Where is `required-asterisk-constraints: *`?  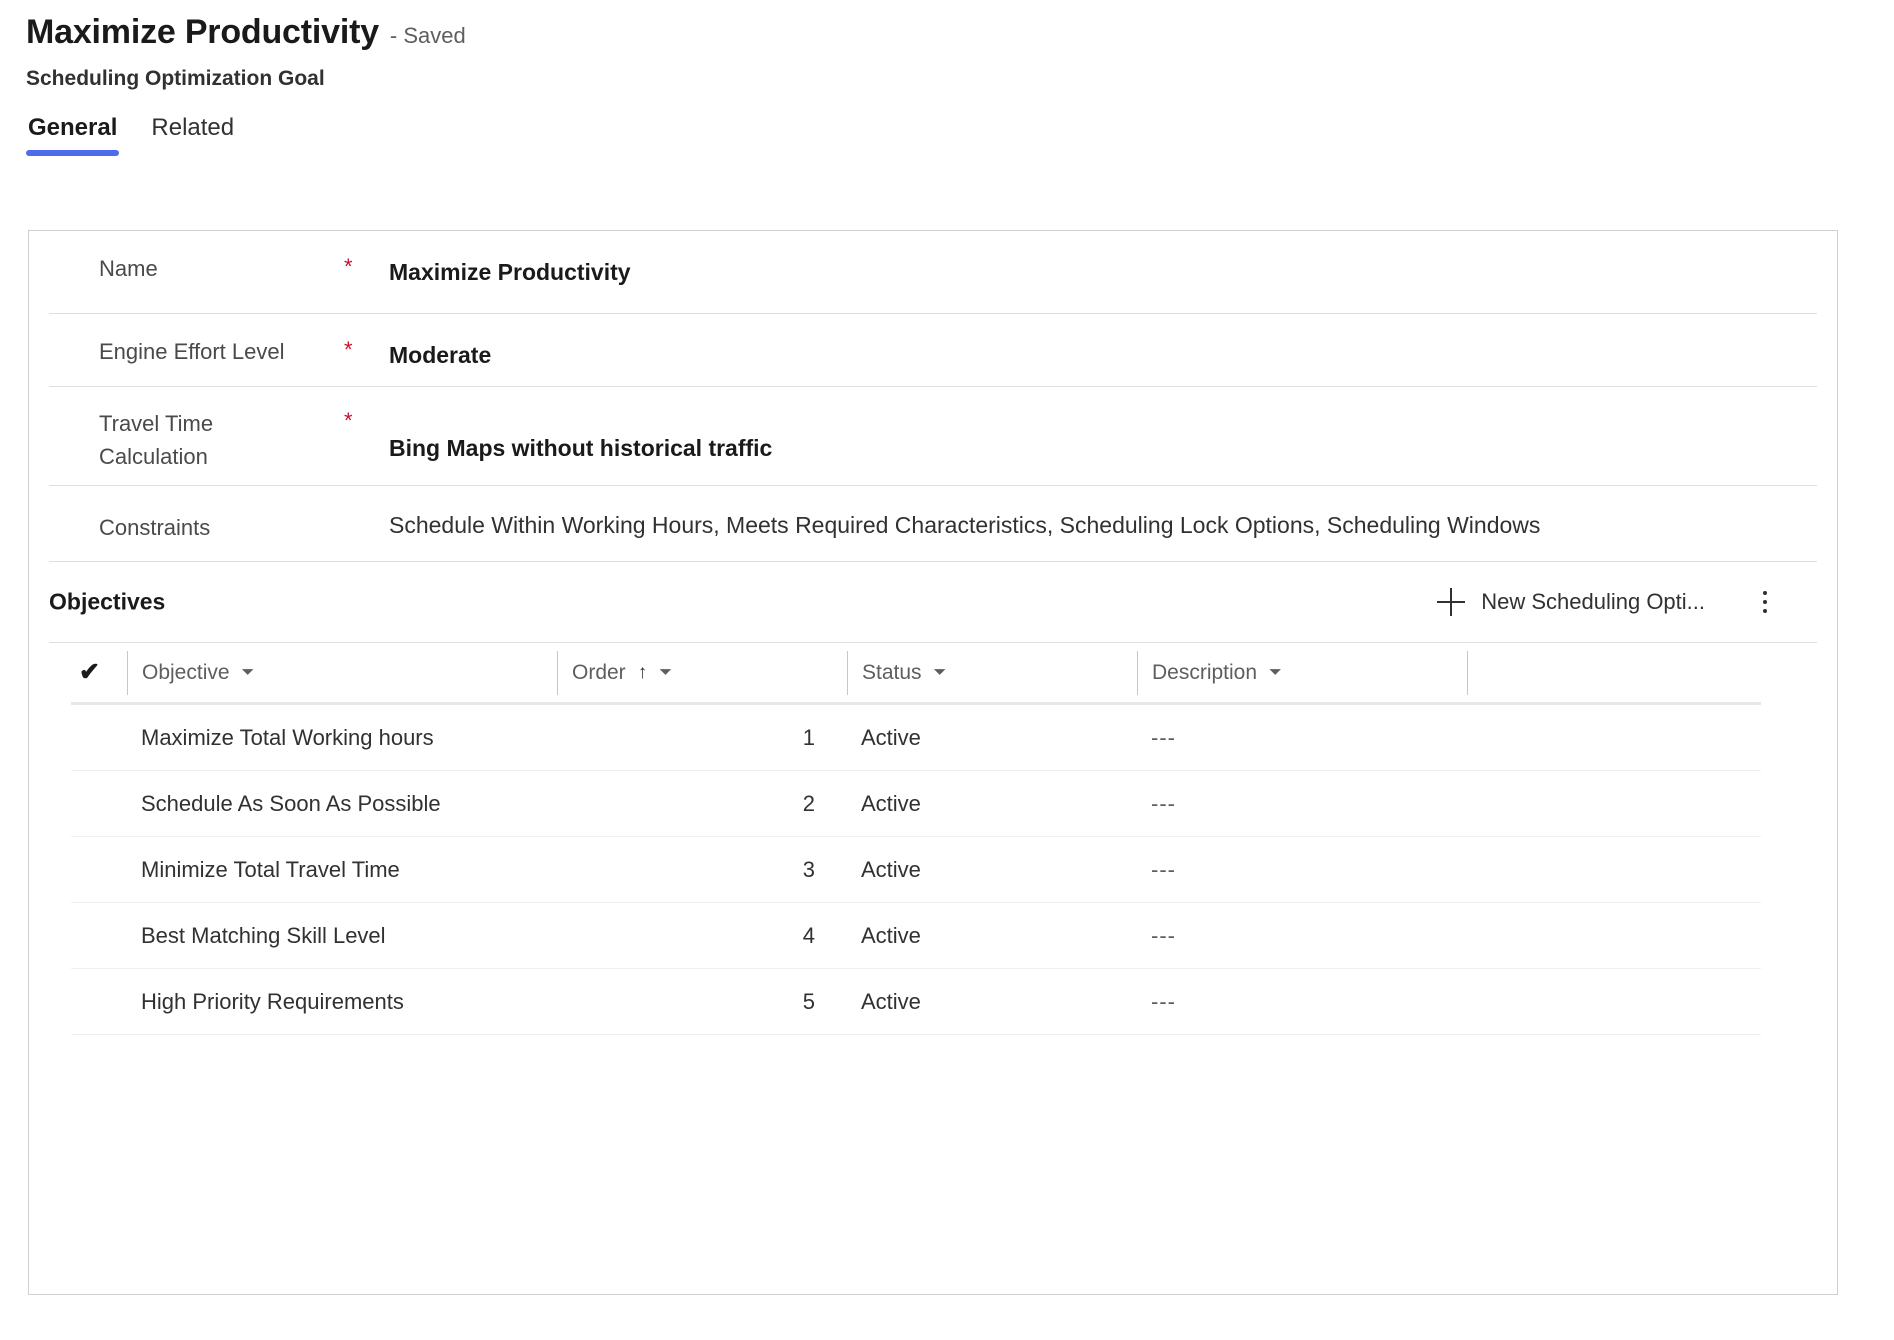
required-asterisk-constraints: * is located at coordinates (366, 524).